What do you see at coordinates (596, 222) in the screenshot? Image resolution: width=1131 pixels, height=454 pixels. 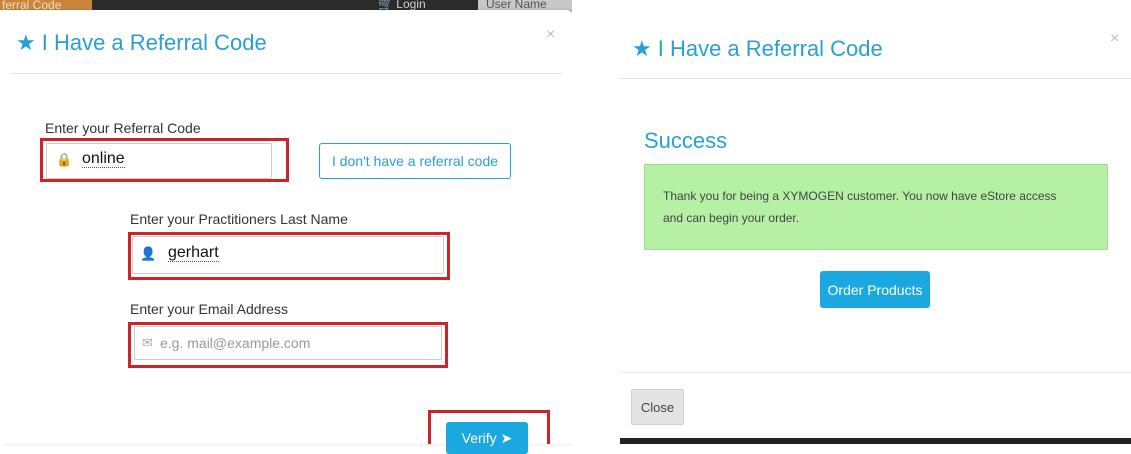 I see `screenshot-gap` at bounding box center [596, 222].